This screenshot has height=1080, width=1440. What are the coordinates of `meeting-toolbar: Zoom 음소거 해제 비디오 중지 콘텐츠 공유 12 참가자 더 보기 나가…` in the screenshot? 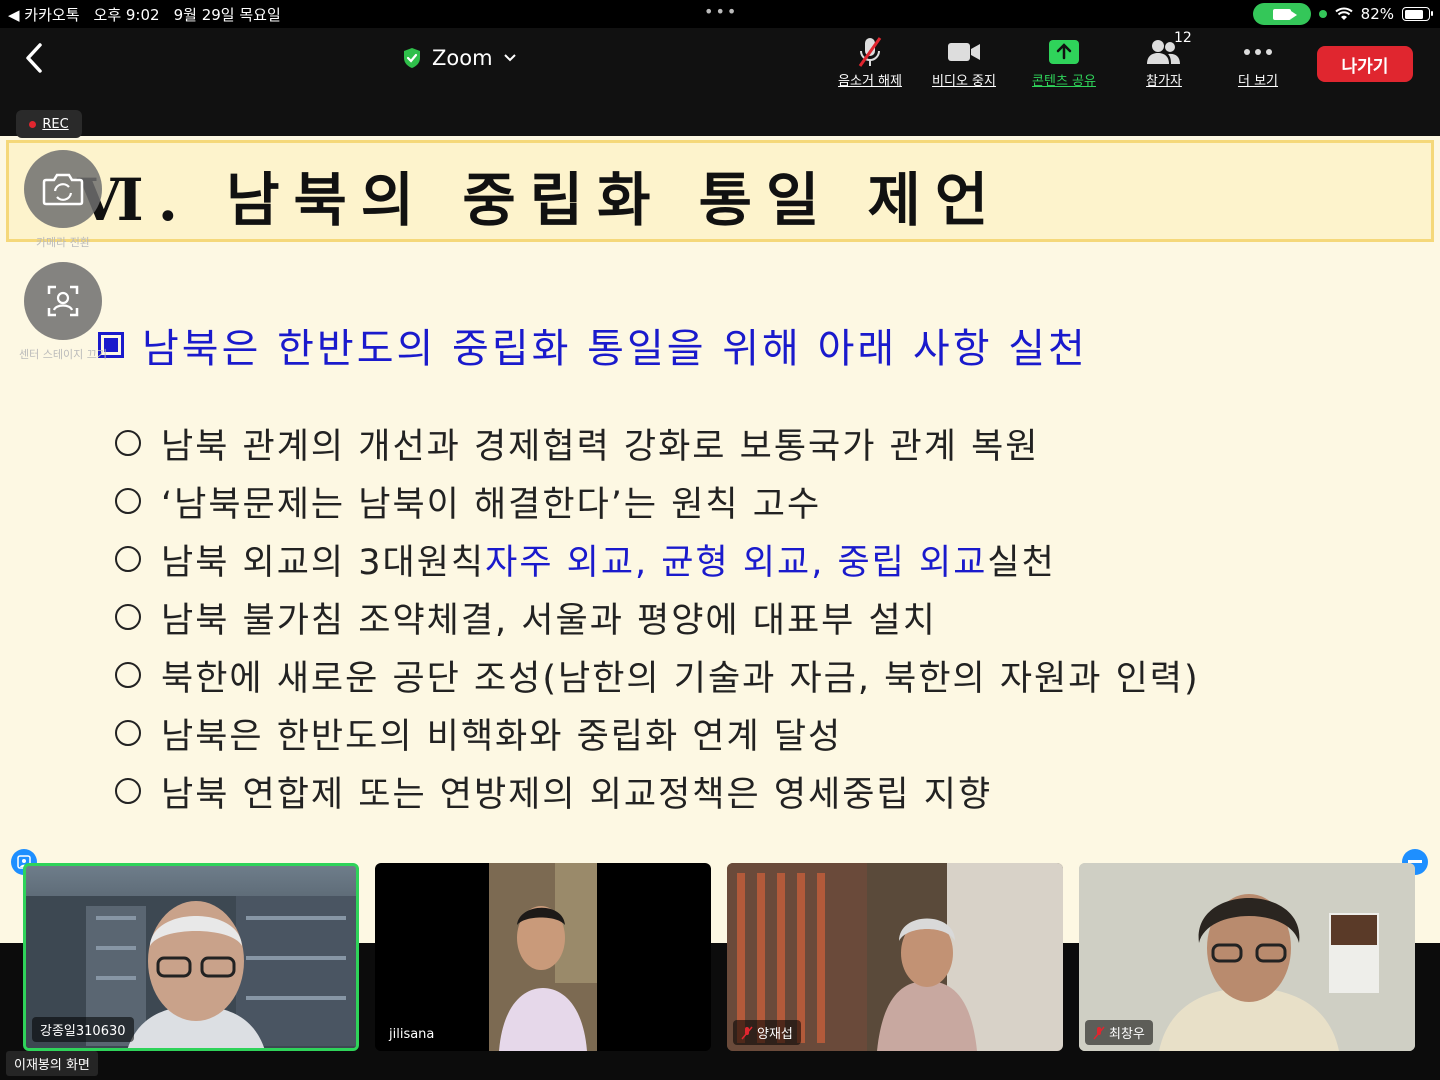 It's located at (720, 63).